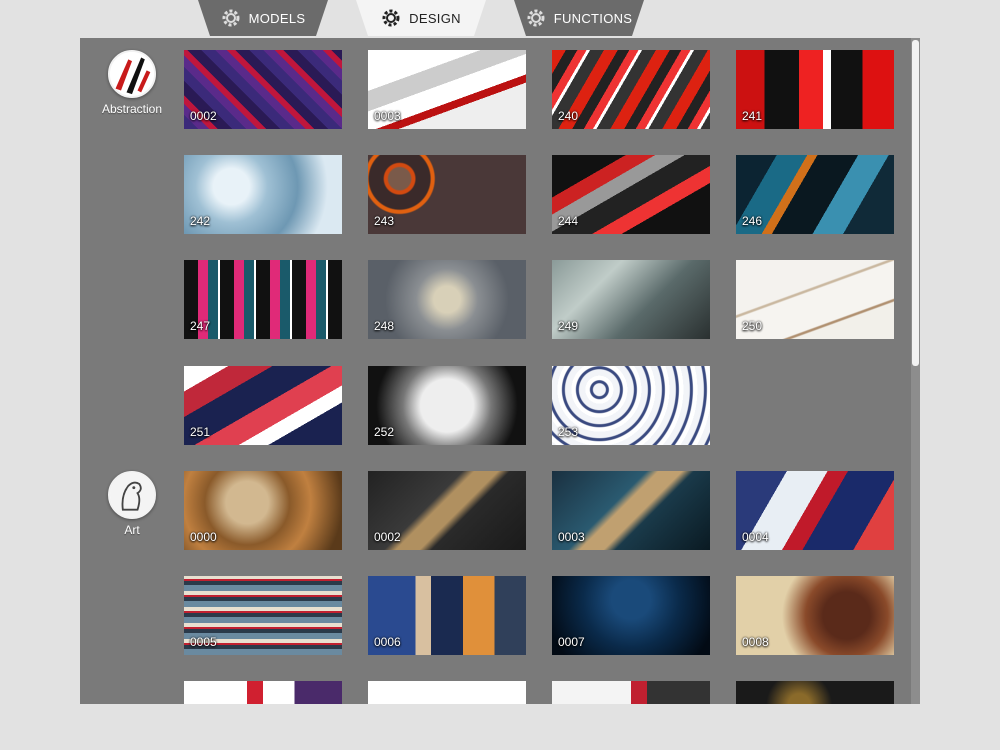  I want to click on vertical-scrollbar, so click(915, 371).